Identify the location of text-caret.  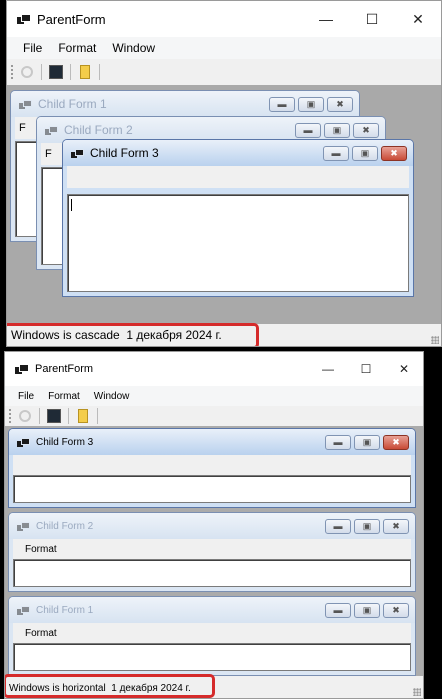
(71, 205).